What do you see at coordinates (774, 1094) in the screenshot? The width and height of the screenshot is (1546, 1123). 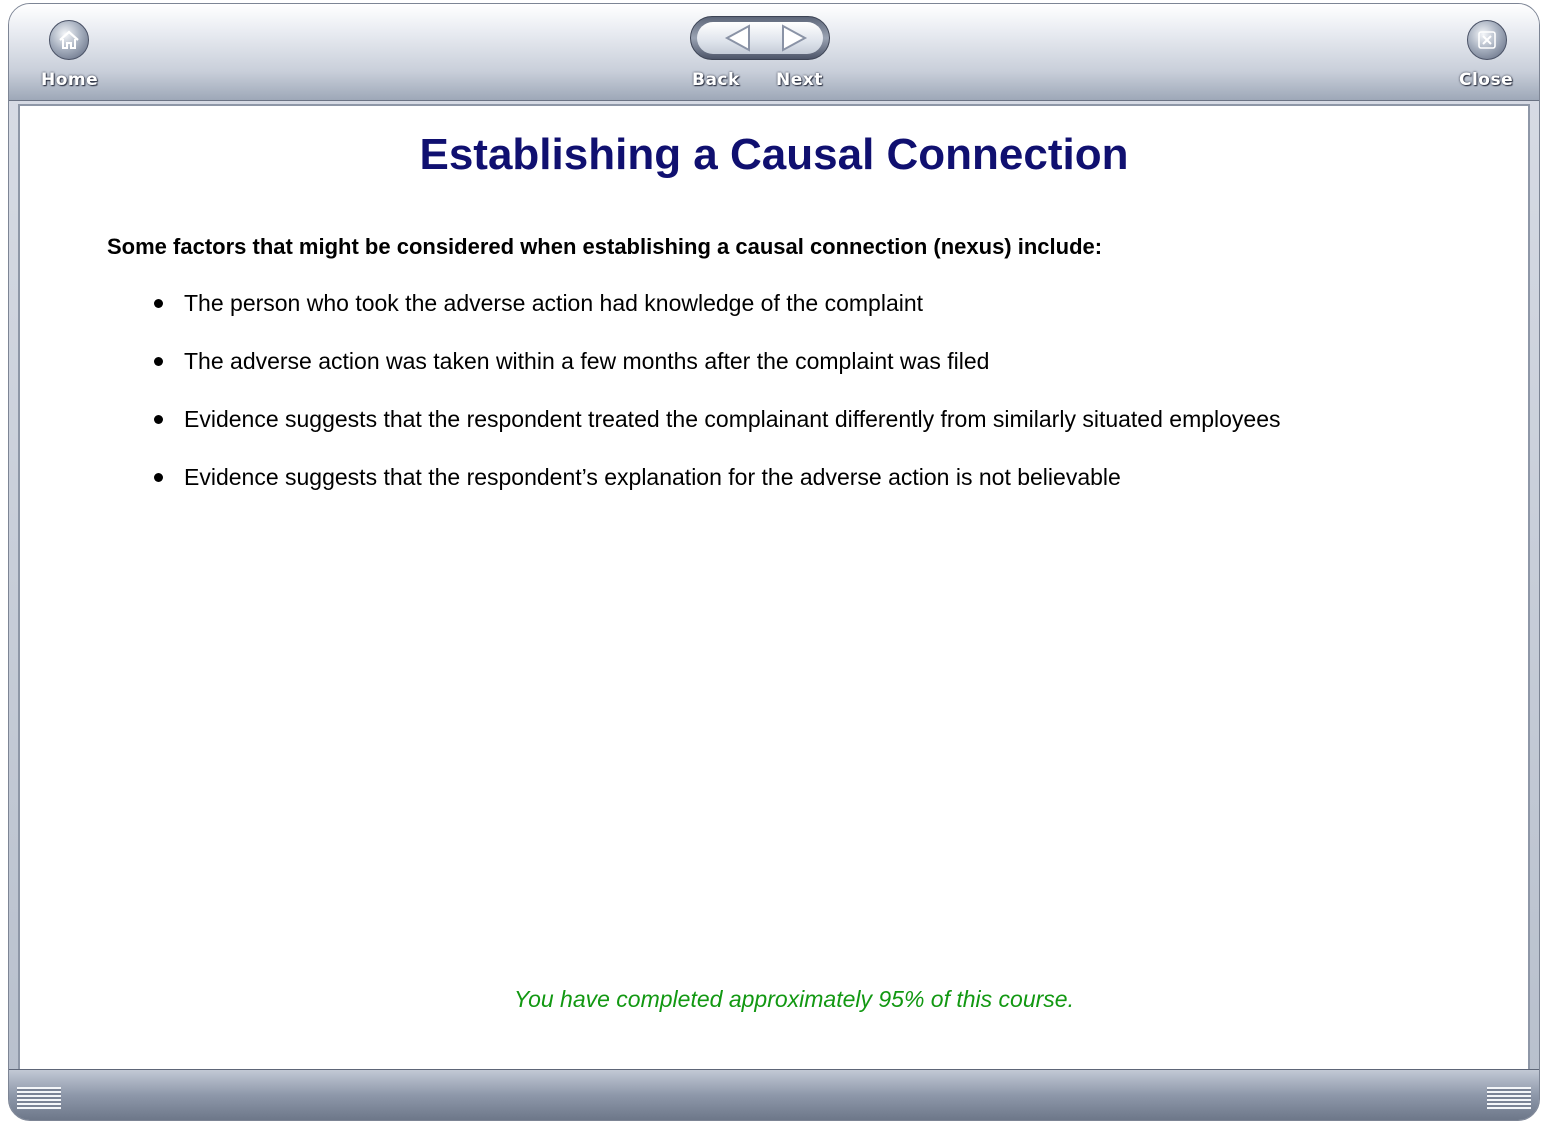 I see `bottom-bar` at bounding box center [774, 1094].